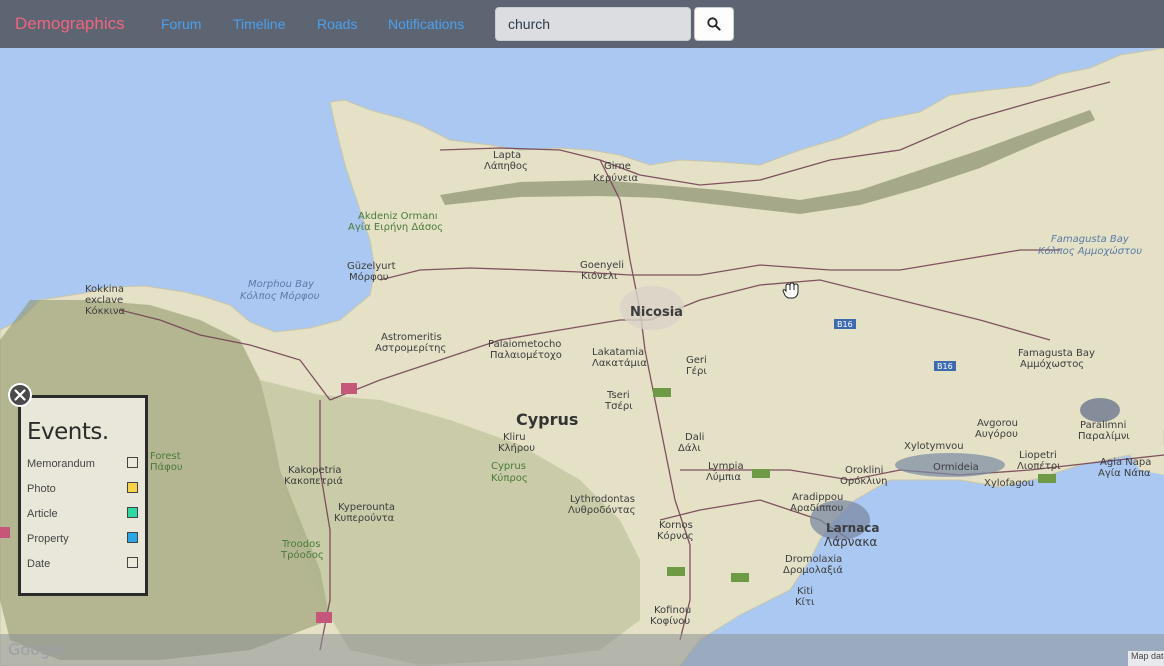  What do you see at coordinates (1009, 483) in the screenshot?
I see `map-label-xylofagou: Xylofagou` at bounding box center [1009, 483].